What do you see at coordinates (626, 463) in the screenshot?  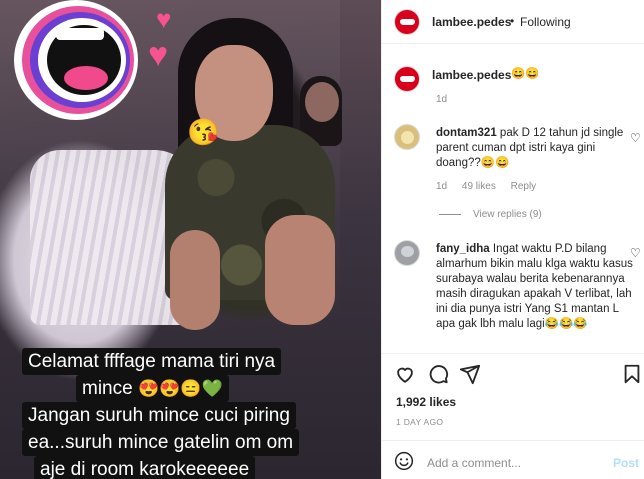 I see `post-button: Post` at bounding box center [626, 463].